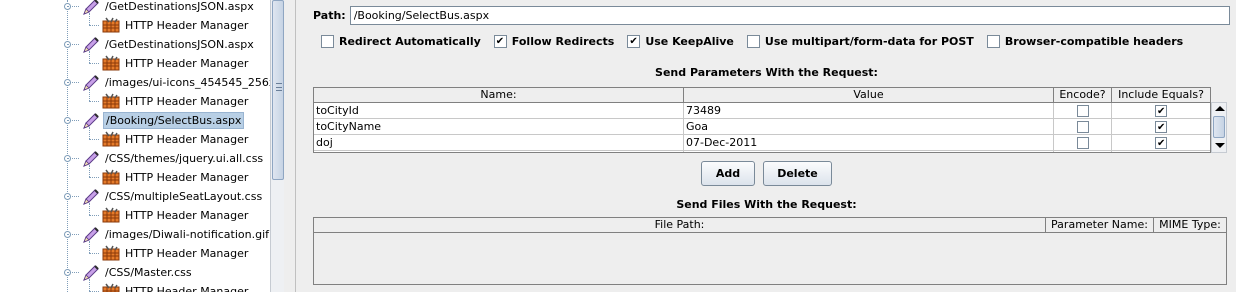 This screenshot has width=1236, height=292. Describe the element at coordinates (184, 158) in the screenshot. I see `tree-node-label: /CSS/themes/jquery.ui.all.css` at that location.